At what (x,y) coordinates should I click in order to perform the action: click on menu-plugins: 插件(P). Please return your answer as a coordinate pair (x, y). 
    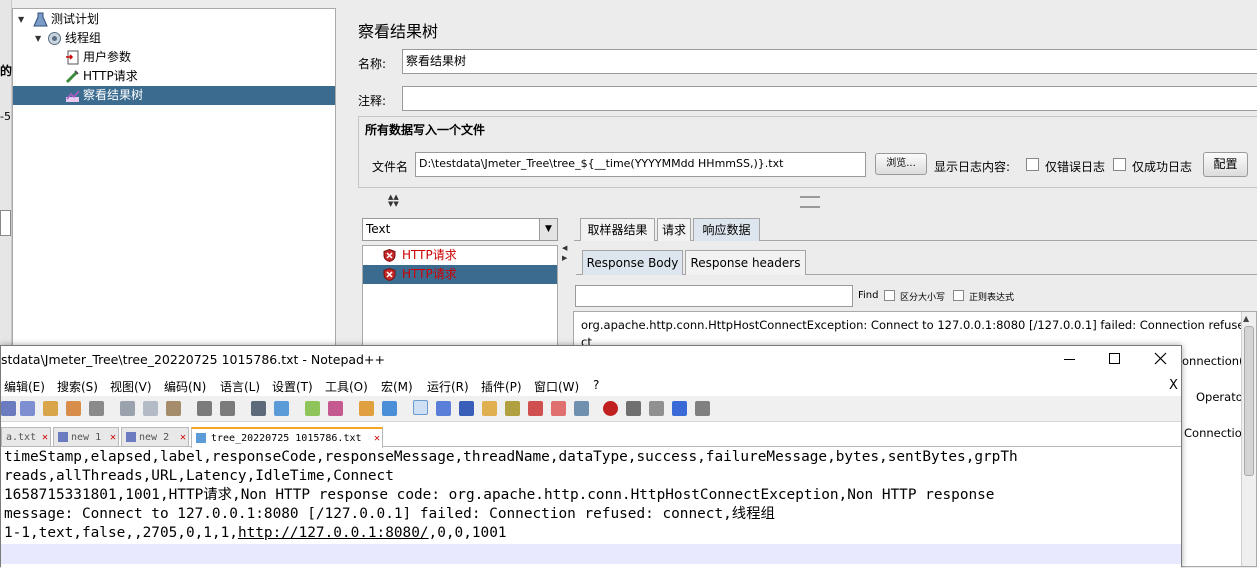
    Looking at the image, I should click on (501, 386).